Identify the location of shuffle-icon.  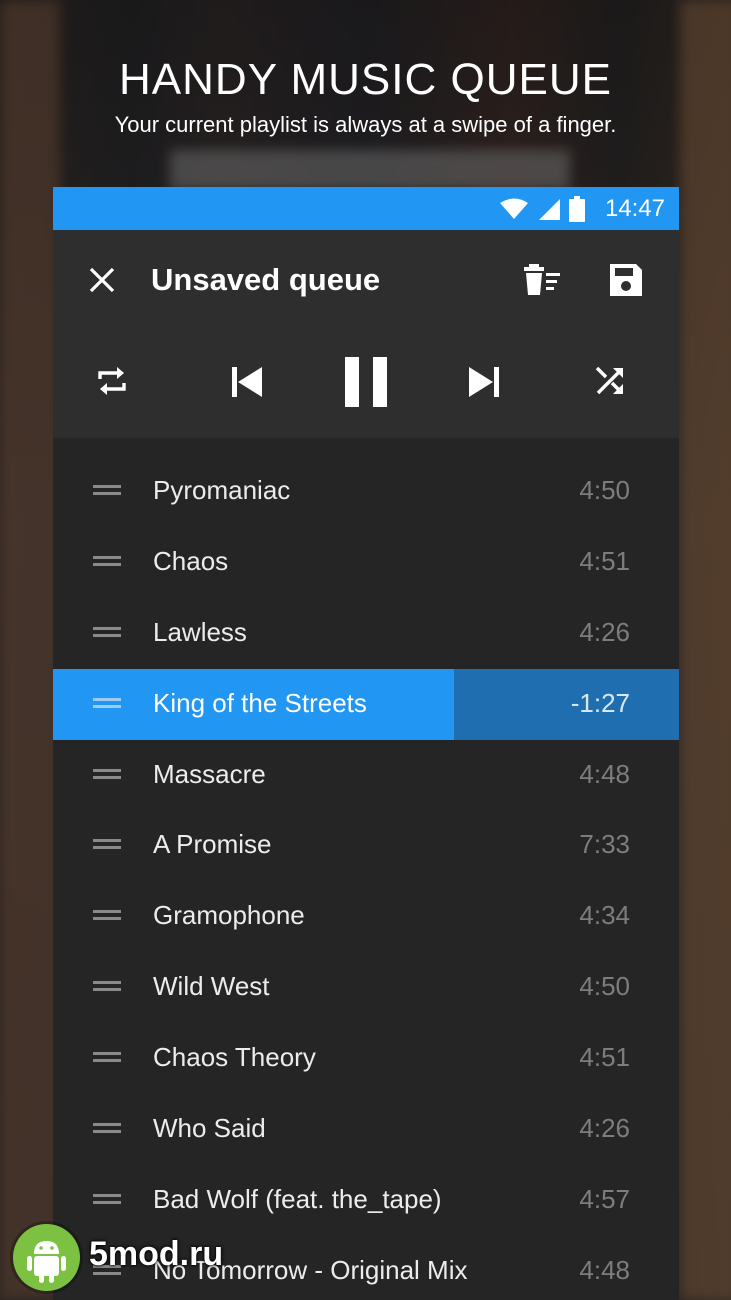
(610, 381).